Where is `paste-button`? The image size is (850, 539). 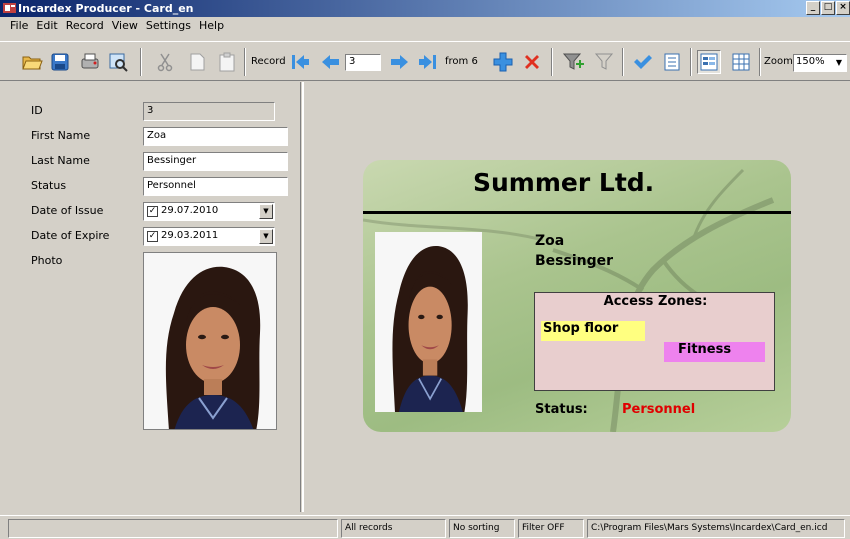
paste-button is located at coordinates (227, 62).